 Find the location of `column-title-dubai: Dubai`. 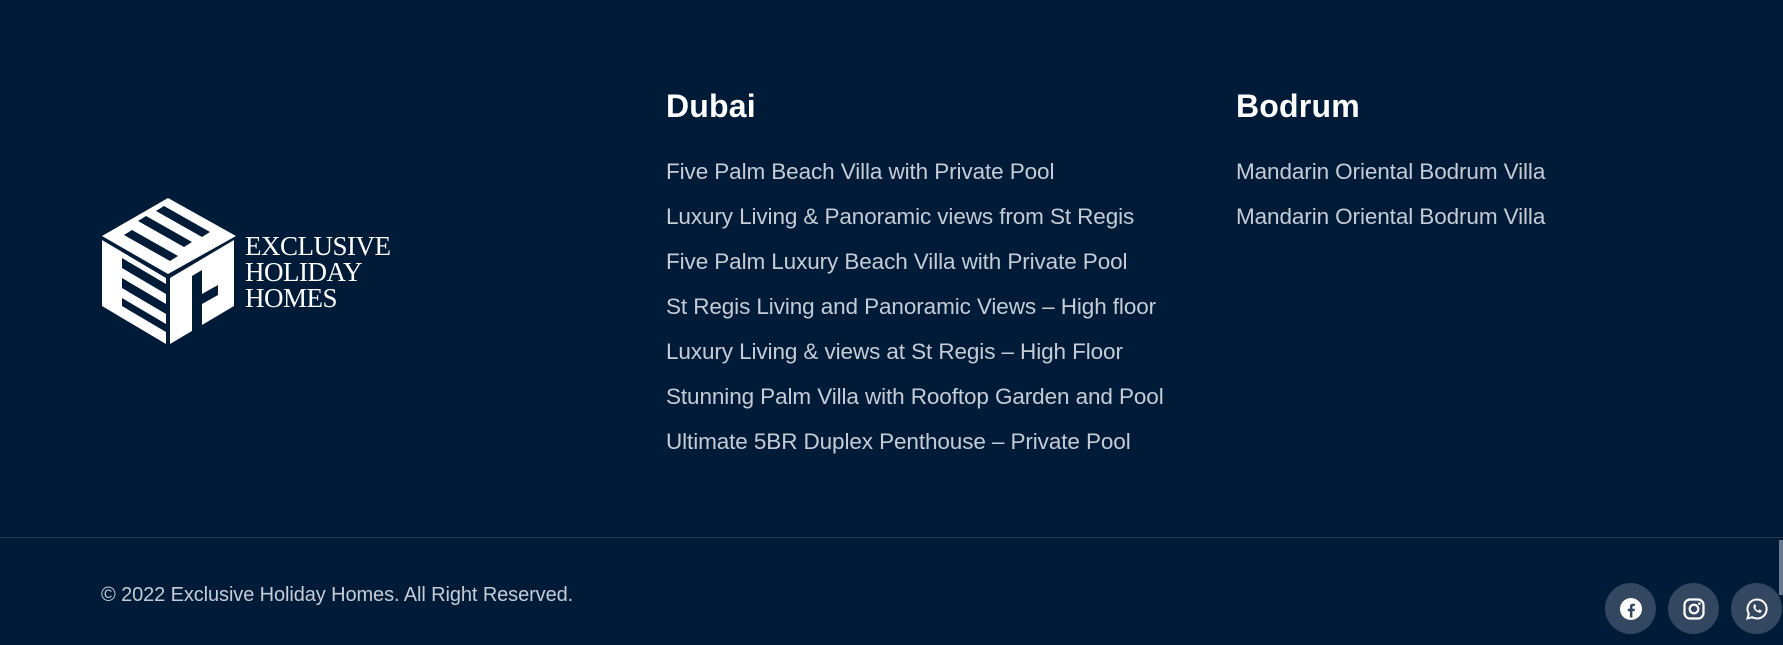

column-title-dubai: Dubai is located at coordinates (711, 106).